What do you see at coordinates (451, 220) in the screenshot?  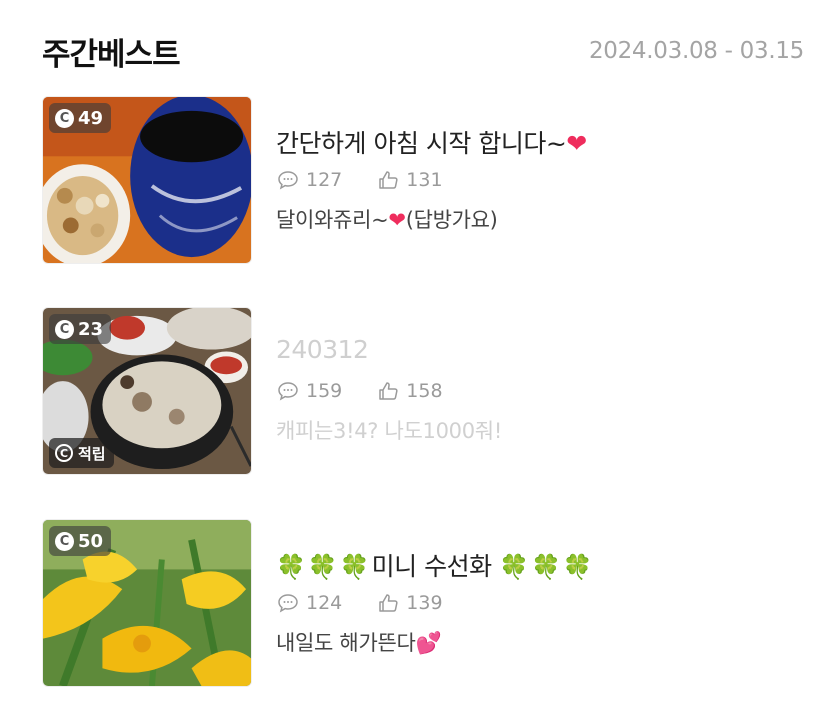 I see `preview-tail: (답방가요)` at bounding box center [451, 220].